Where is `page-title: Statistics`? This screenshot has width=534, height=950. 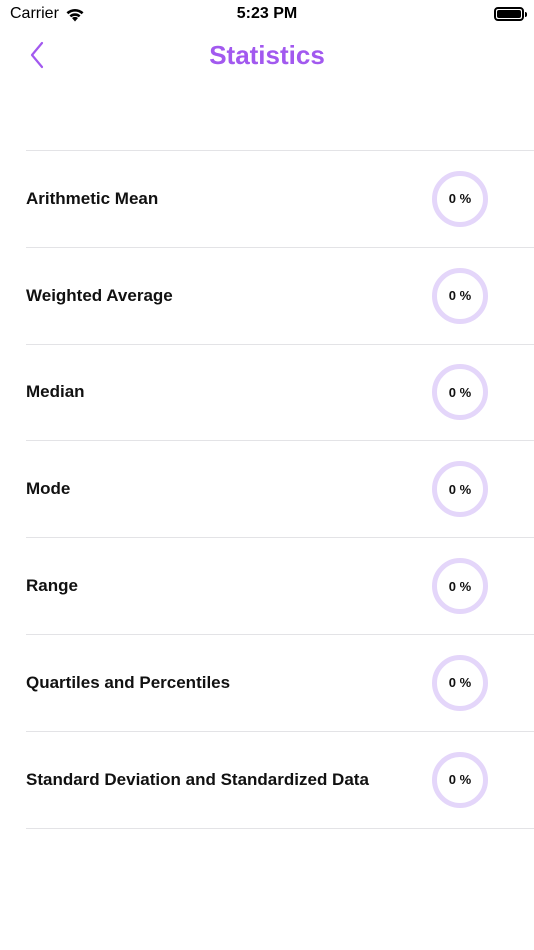 page-title: Statistics is located at coordinates (267, 55).